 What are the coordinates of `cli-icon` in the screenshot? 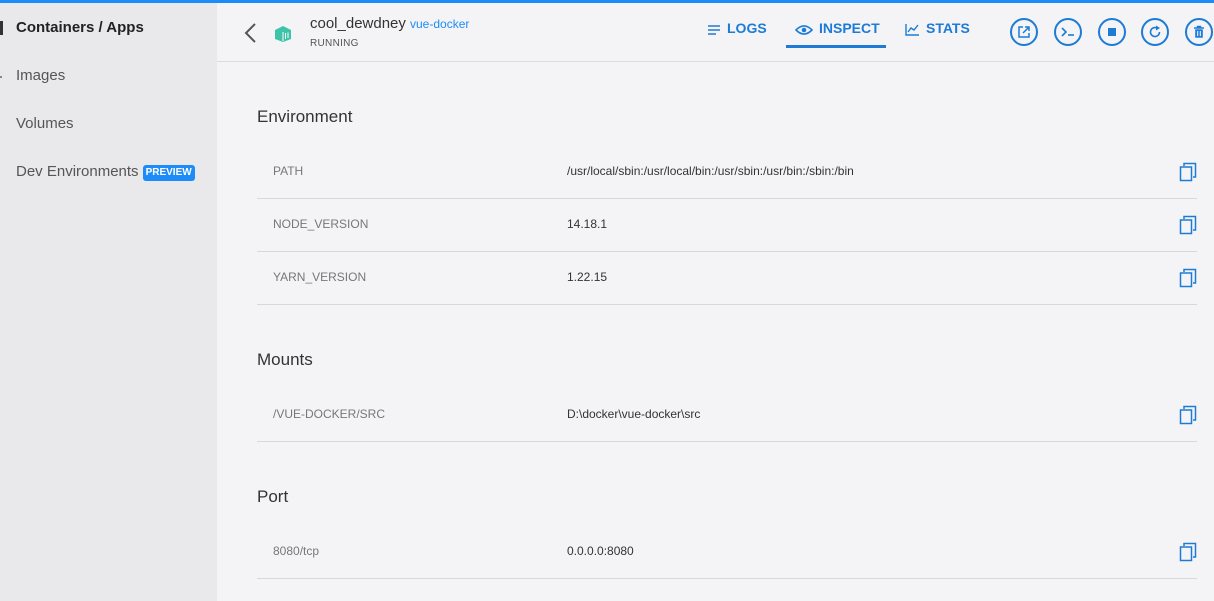 It's located at (1067, 32).